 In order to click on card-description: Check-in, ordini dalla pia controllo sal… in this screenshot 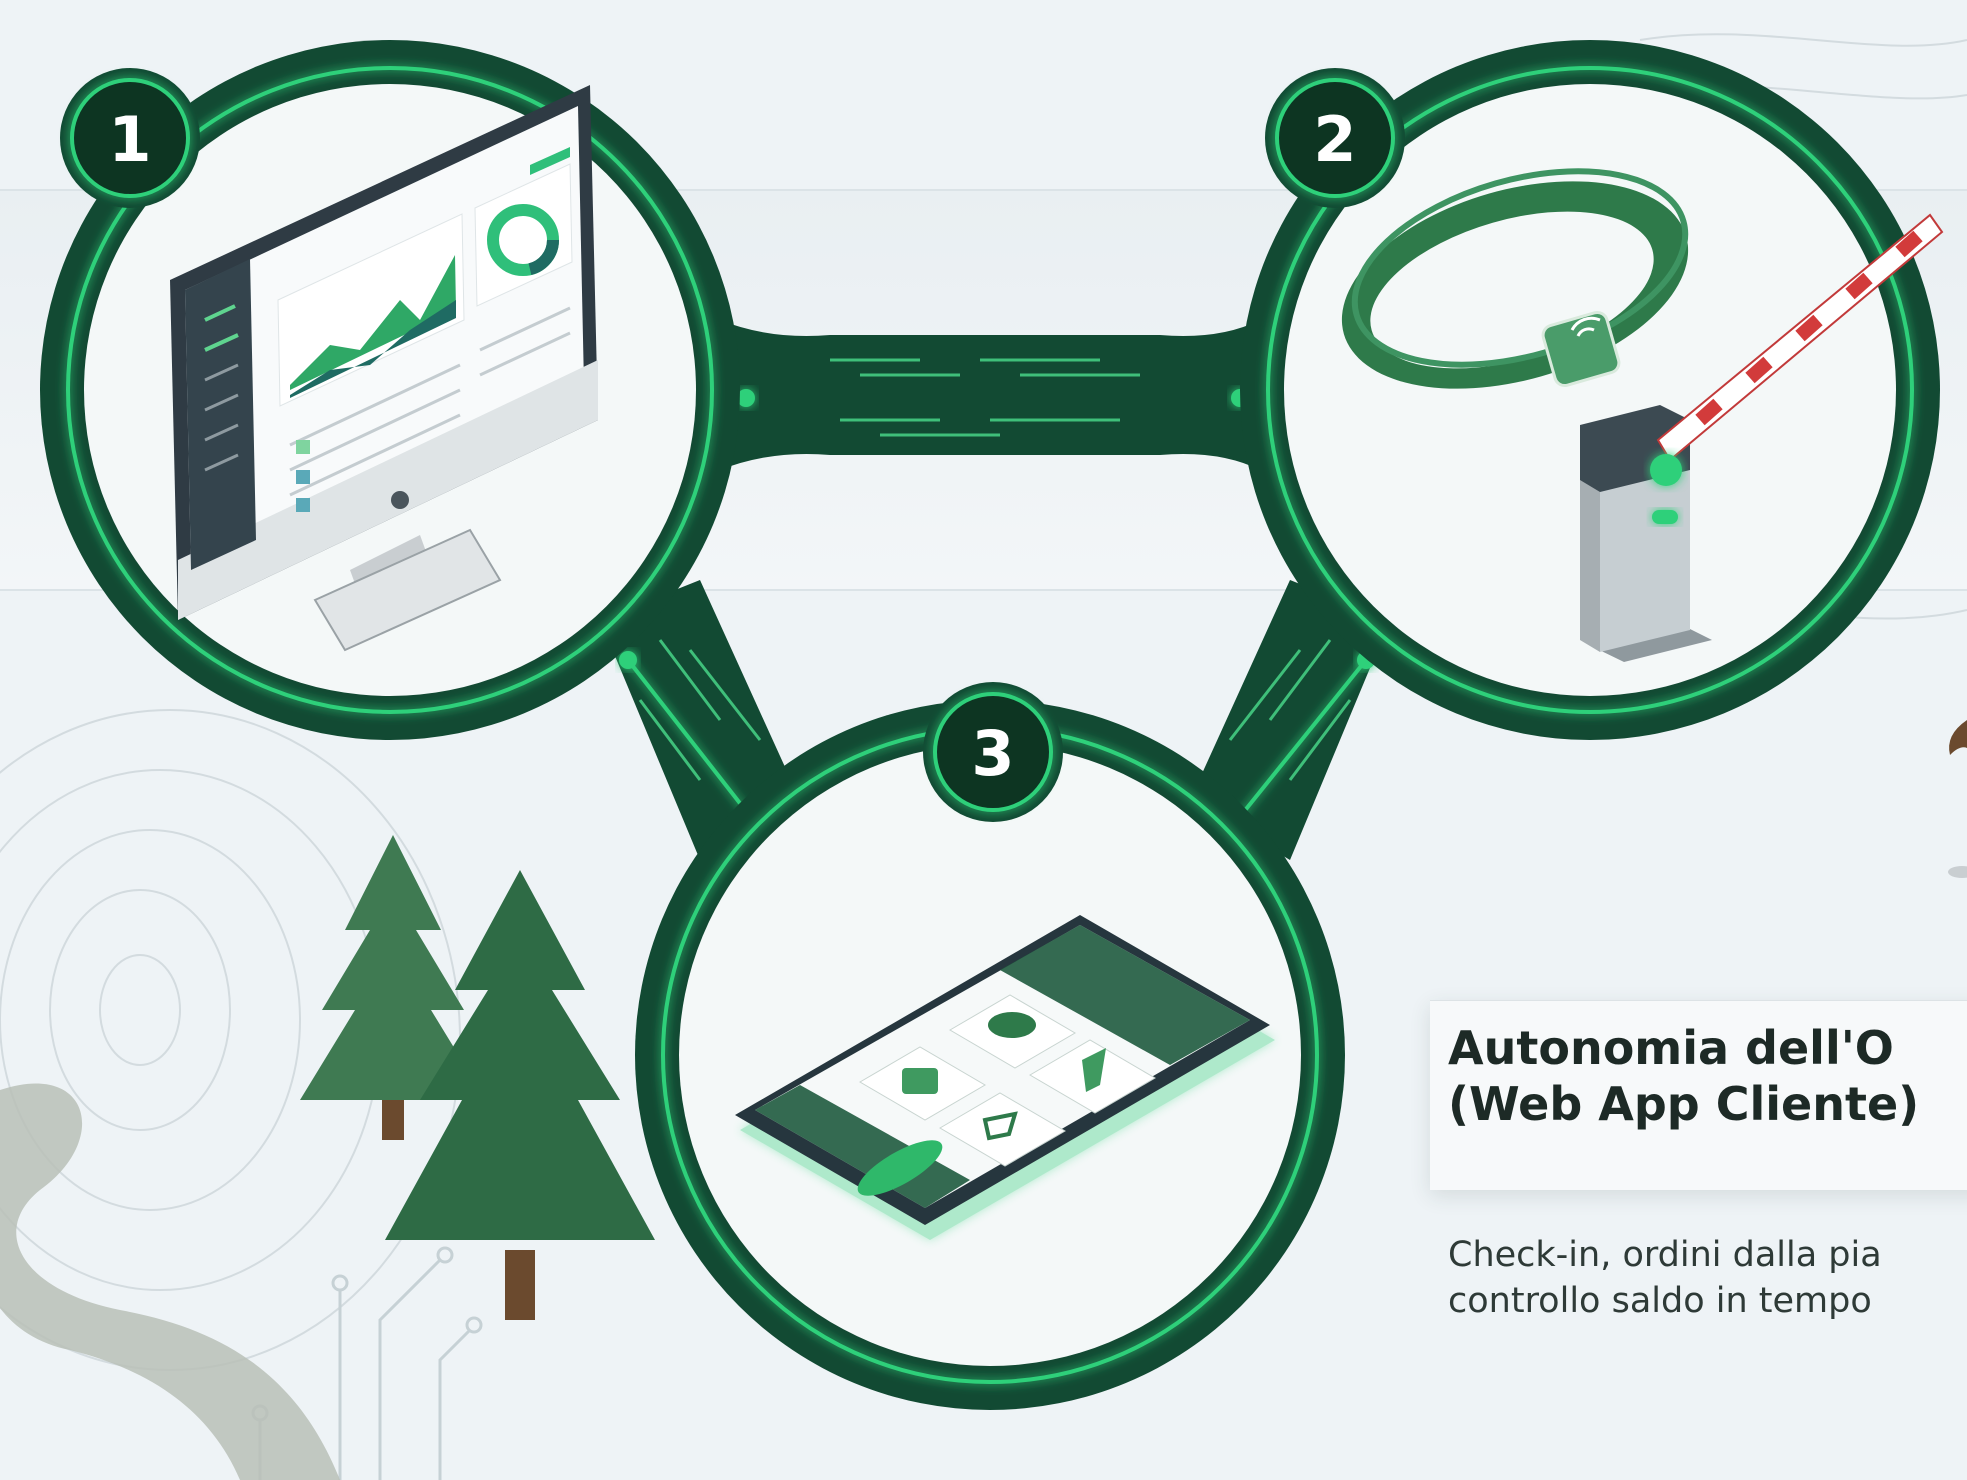, I will do `click(1665, 1278)`.